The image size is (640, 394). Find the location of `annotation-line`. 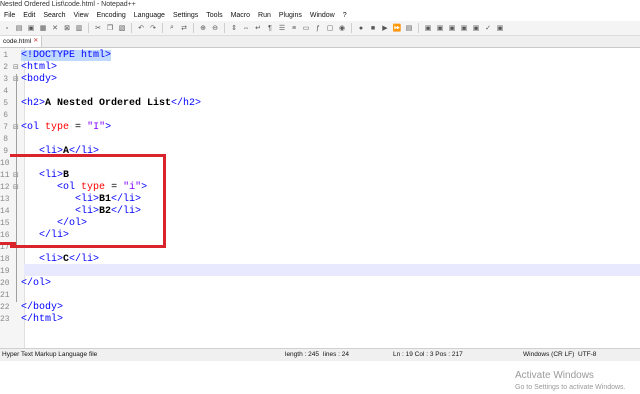

annotation-line is located at coordinates (8, 243).